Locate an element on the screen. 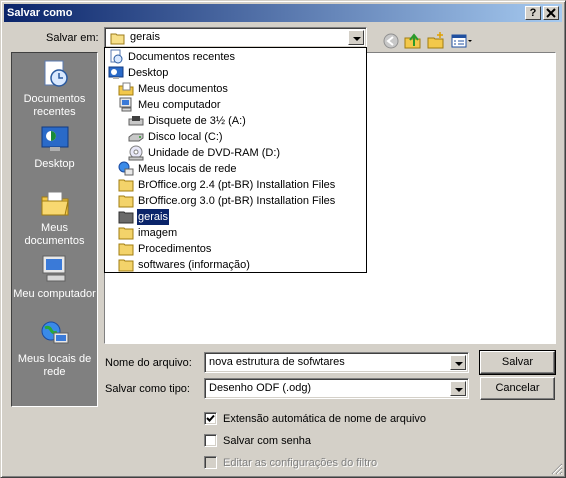 This screenshot has width=566, height=478. up-folder-icon is located at coordinates (413, 41).